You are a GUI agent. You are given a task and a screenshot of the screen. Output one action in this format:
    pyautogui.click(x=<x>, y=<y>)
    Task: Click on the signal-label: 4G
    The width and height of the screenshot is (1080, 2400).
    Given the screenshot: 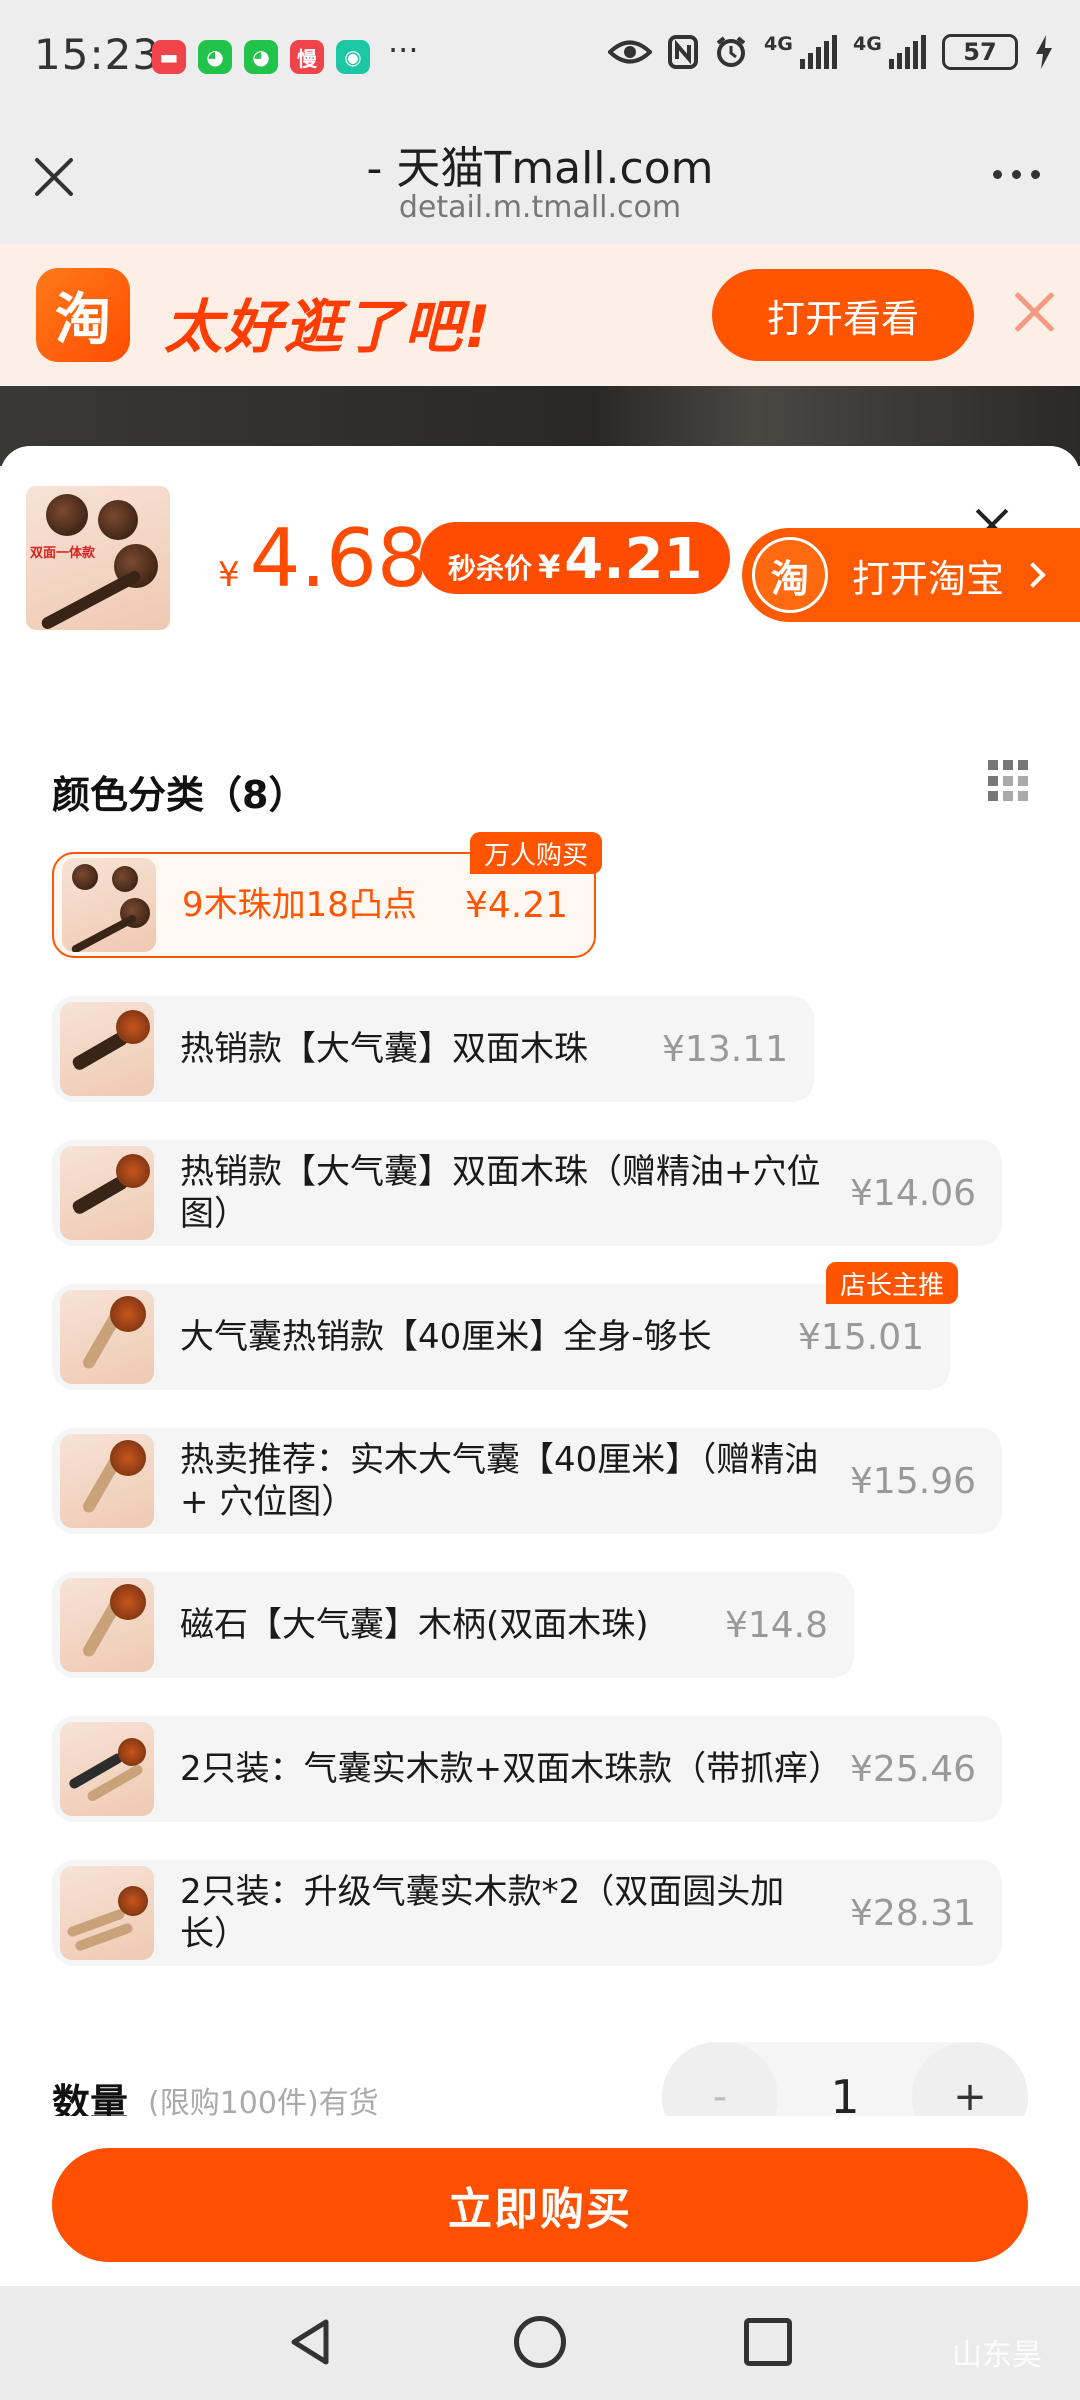 What is the action you would take?
    pyautogui.click(x=778, y=44)
    